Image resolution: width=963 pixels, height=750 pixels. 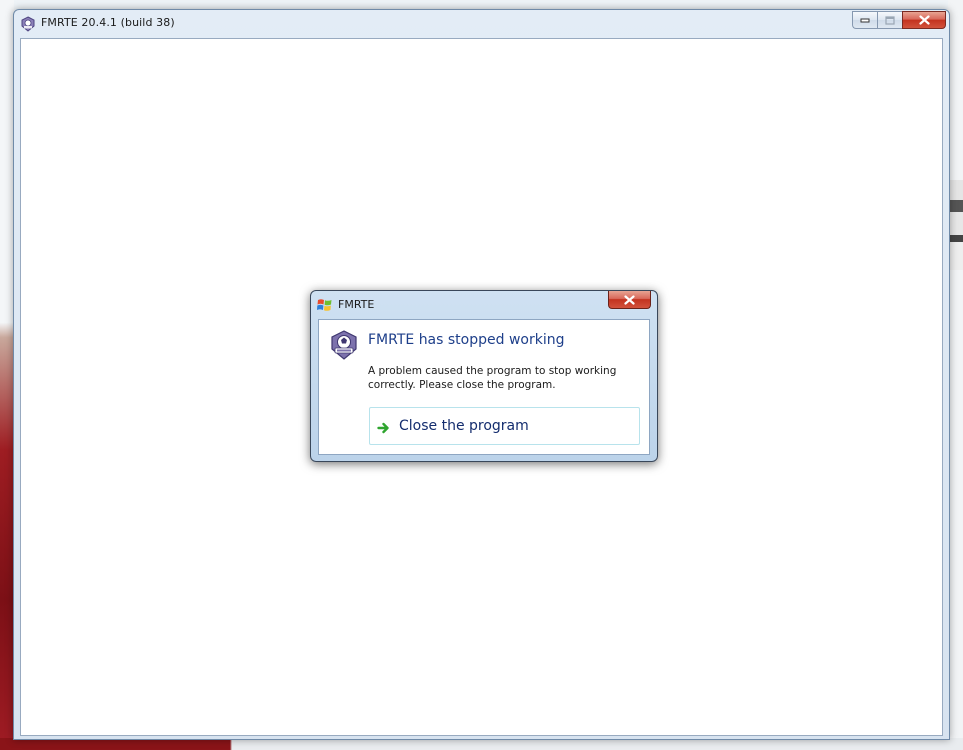 What do you see at coordinates (956, 225) in the screenshot?
I see `background-window-edge` at bounding box center [956, 225].